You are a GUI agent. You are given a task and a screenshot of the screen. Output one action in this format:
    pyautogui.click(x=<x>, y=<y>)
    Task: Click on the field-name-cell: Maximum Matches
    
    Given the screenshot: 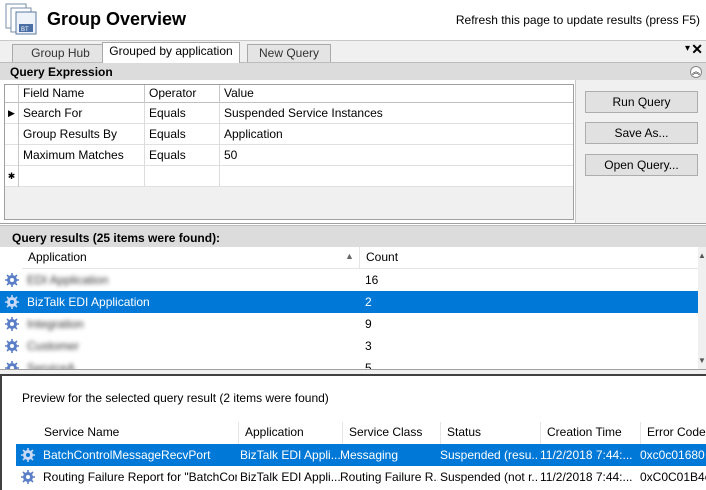 What is the action you would take?
    pyautogui.click(x=82, y=155)
    